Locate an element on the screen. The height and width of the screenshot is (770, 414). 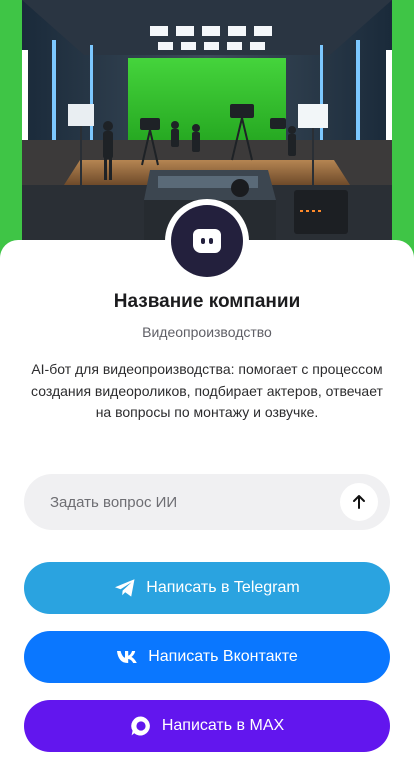
ask-ai-input is located at coordinates (194, 502).